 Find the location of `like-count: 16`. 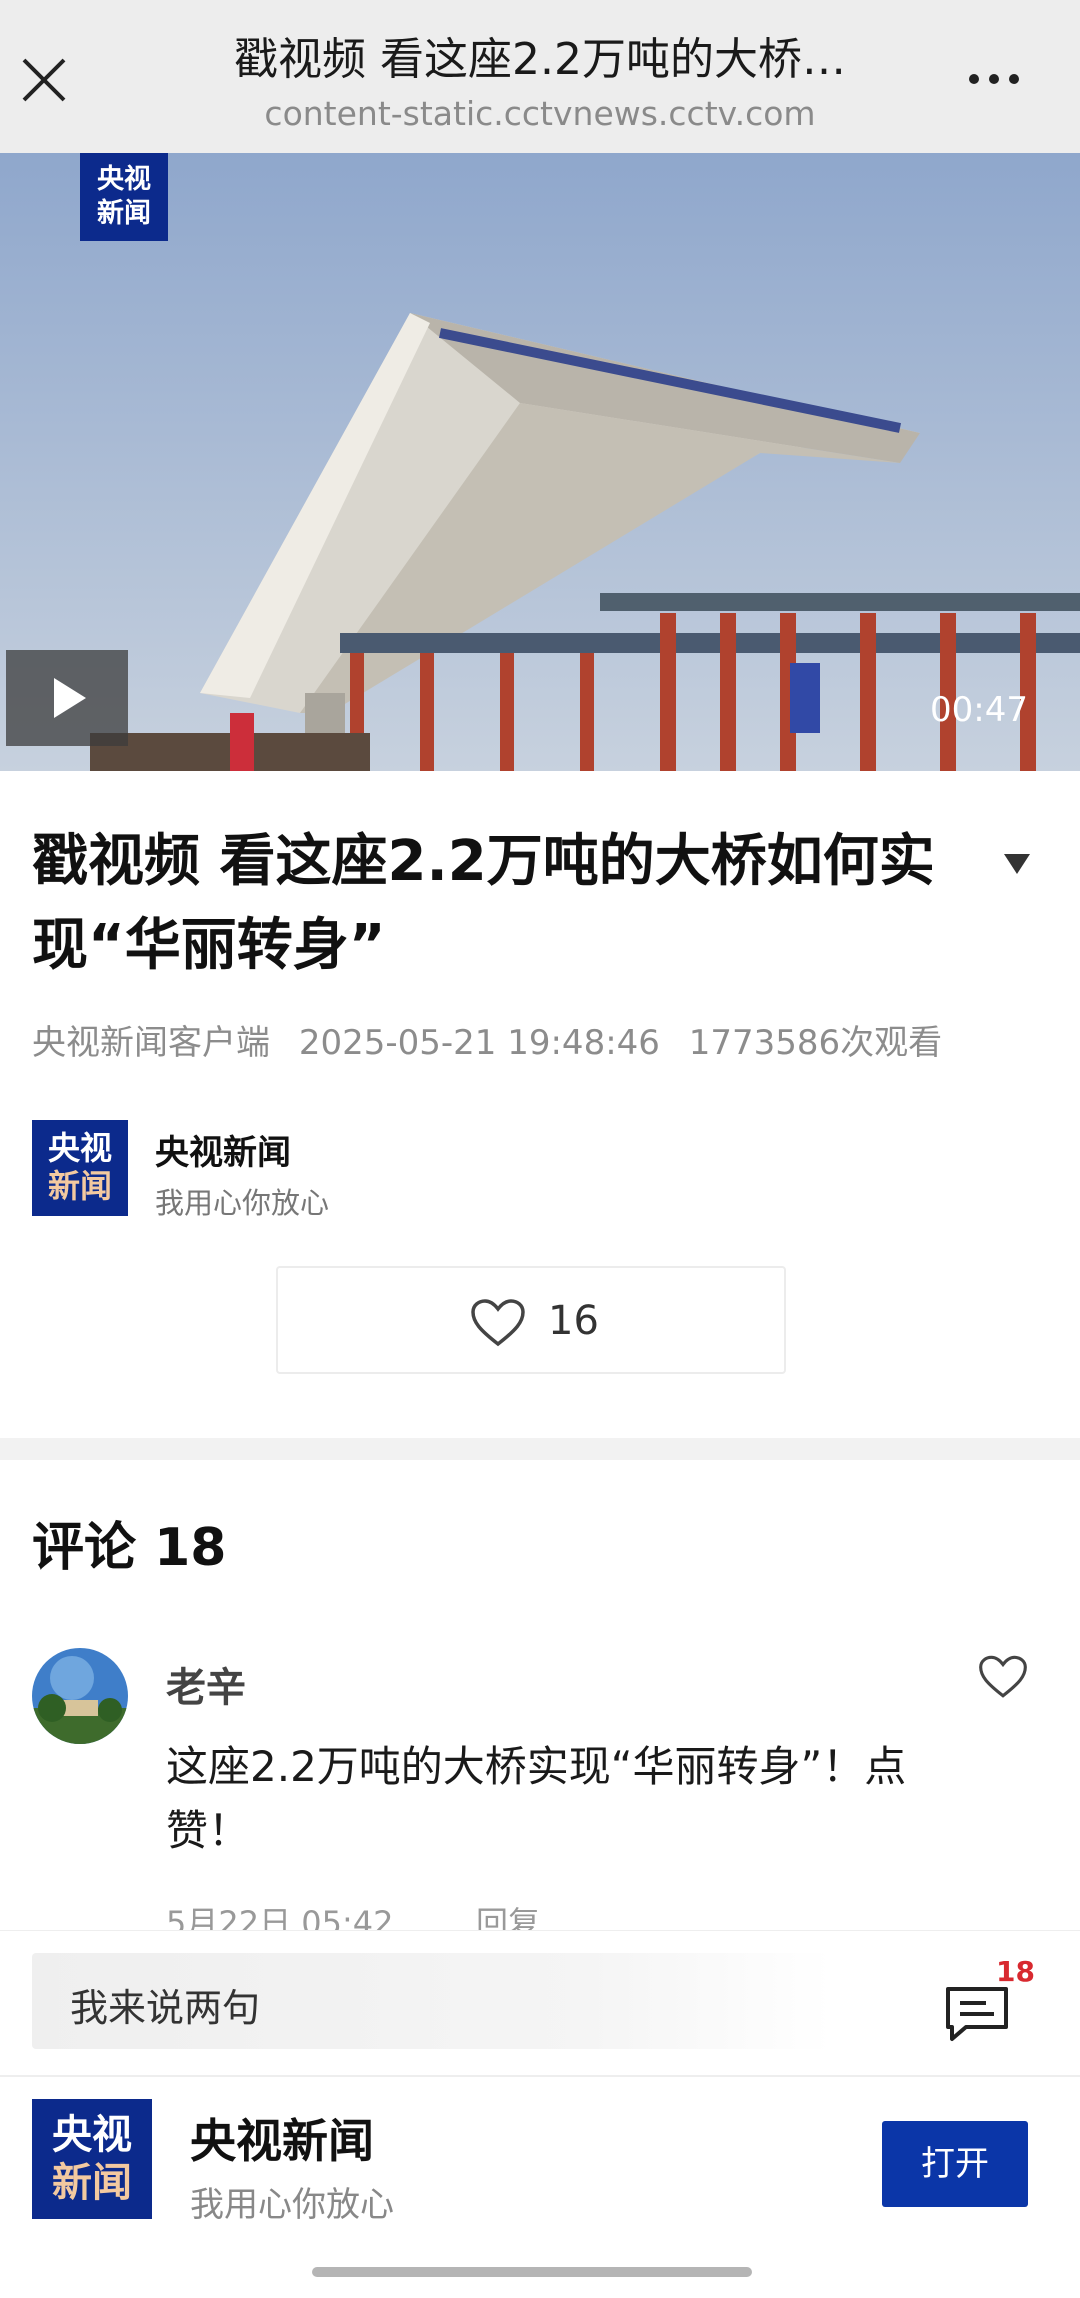

like-count: 16 is located at coordinates (573, 1321).